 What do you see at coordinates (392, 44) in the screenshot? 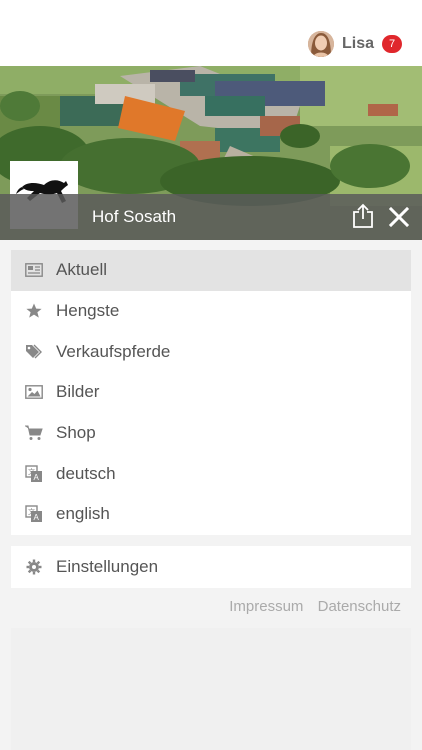
I see `notification-badge: 7` at bounding box center [392, 44].